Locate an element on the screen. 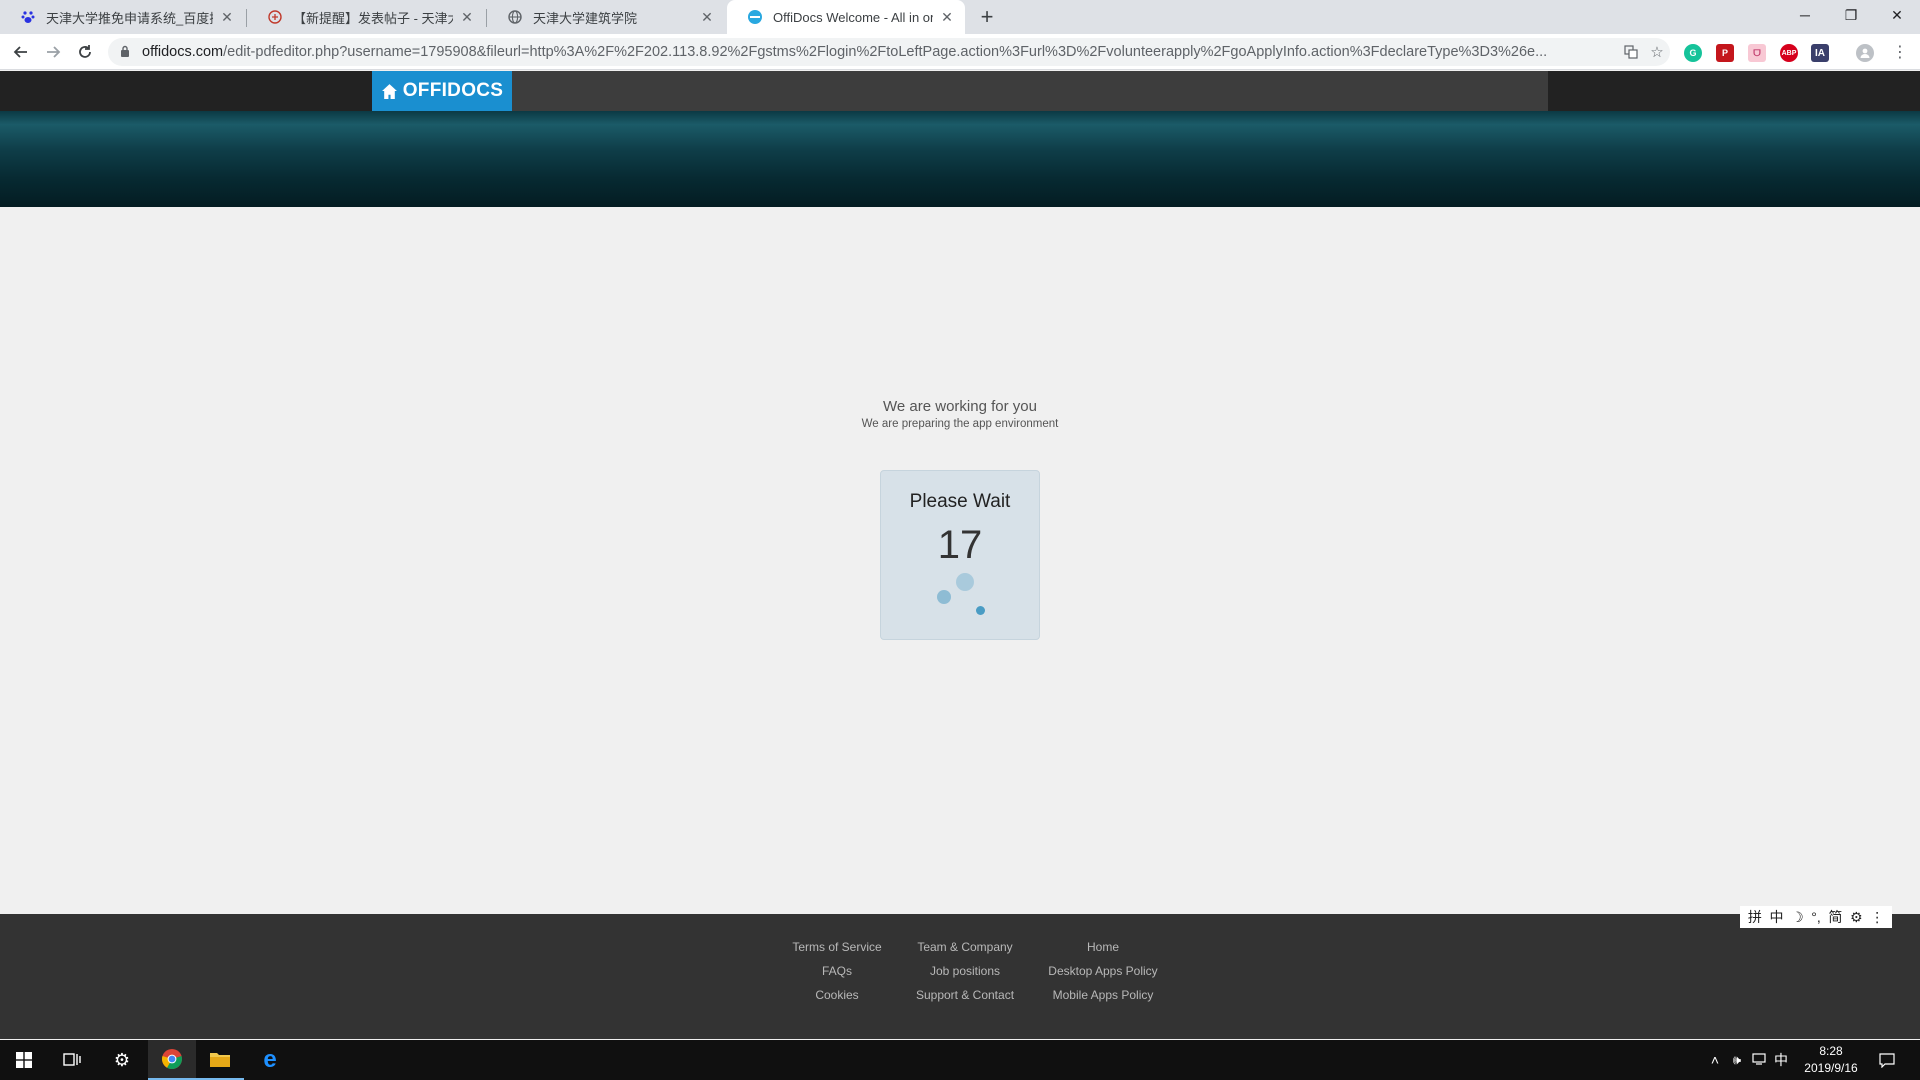 The image size is (1920, 1080). footer-link-team: Team & Company is located at coordinates (965, 947).